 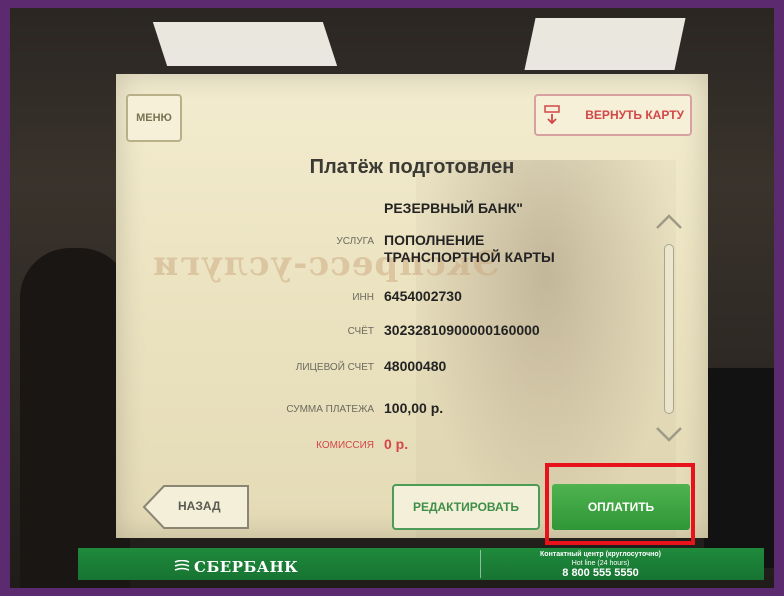 I want to click on service-value-line2: ТРАНСПОРТНОЙ КАРТЫ, so click(x=469, y=257).